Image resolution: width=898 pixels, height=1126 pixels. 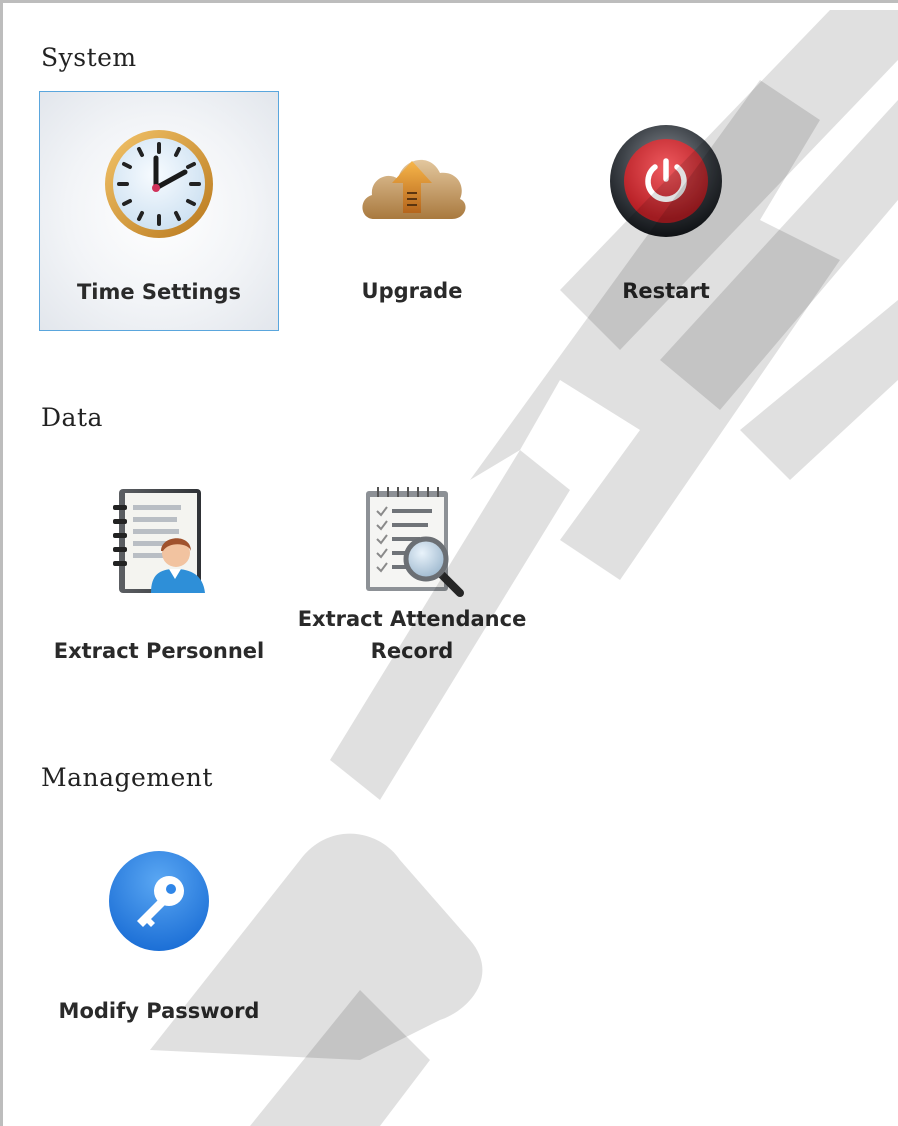 What do you see at coordinates (666, 181) in the screenshot?
I see `power-icon` at bounding box center [666, 181].